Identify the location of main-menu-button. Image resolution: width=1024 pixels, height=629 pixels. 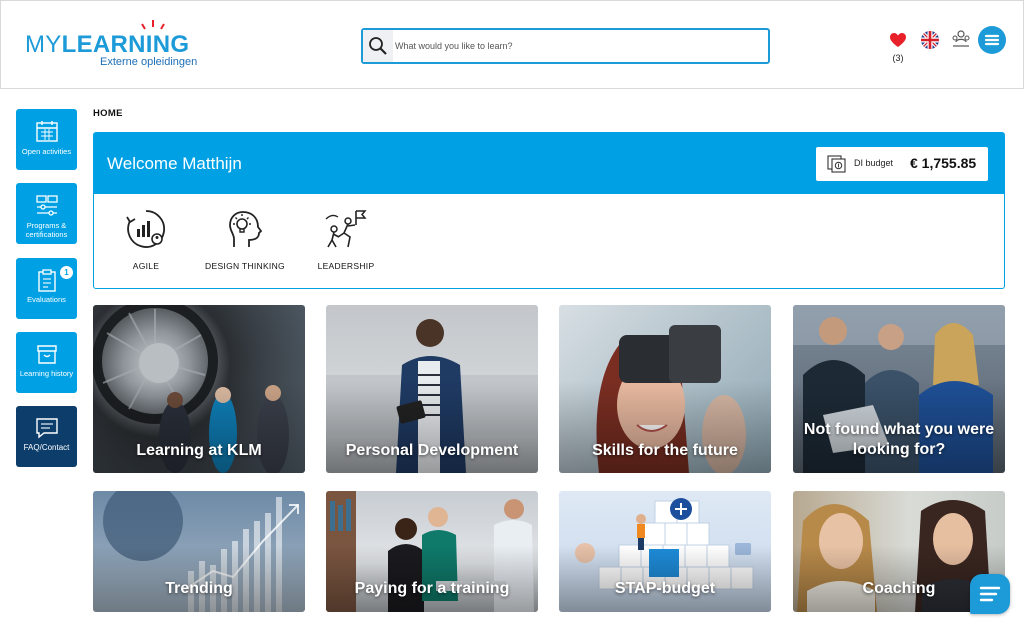
(992, 40).